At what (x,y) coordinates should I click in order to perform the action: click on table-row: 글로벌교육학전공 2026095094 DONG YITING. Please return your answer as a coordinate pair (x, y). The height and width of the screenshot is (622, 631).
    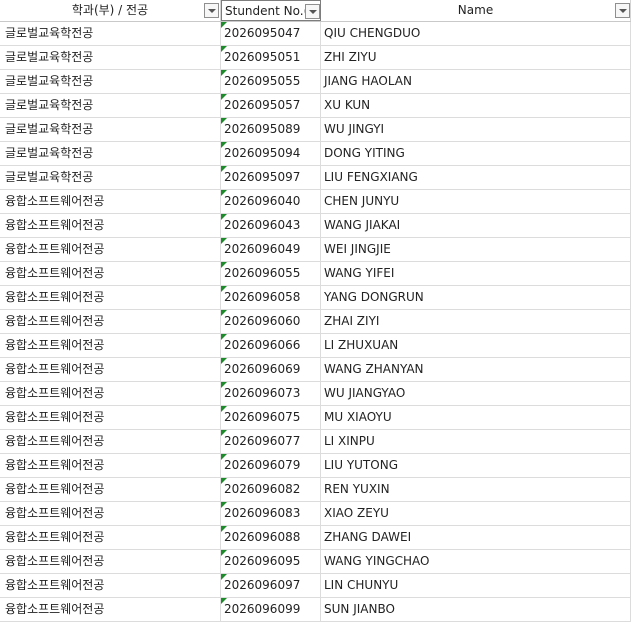
    Looking at the image, I should click on (315, 154).